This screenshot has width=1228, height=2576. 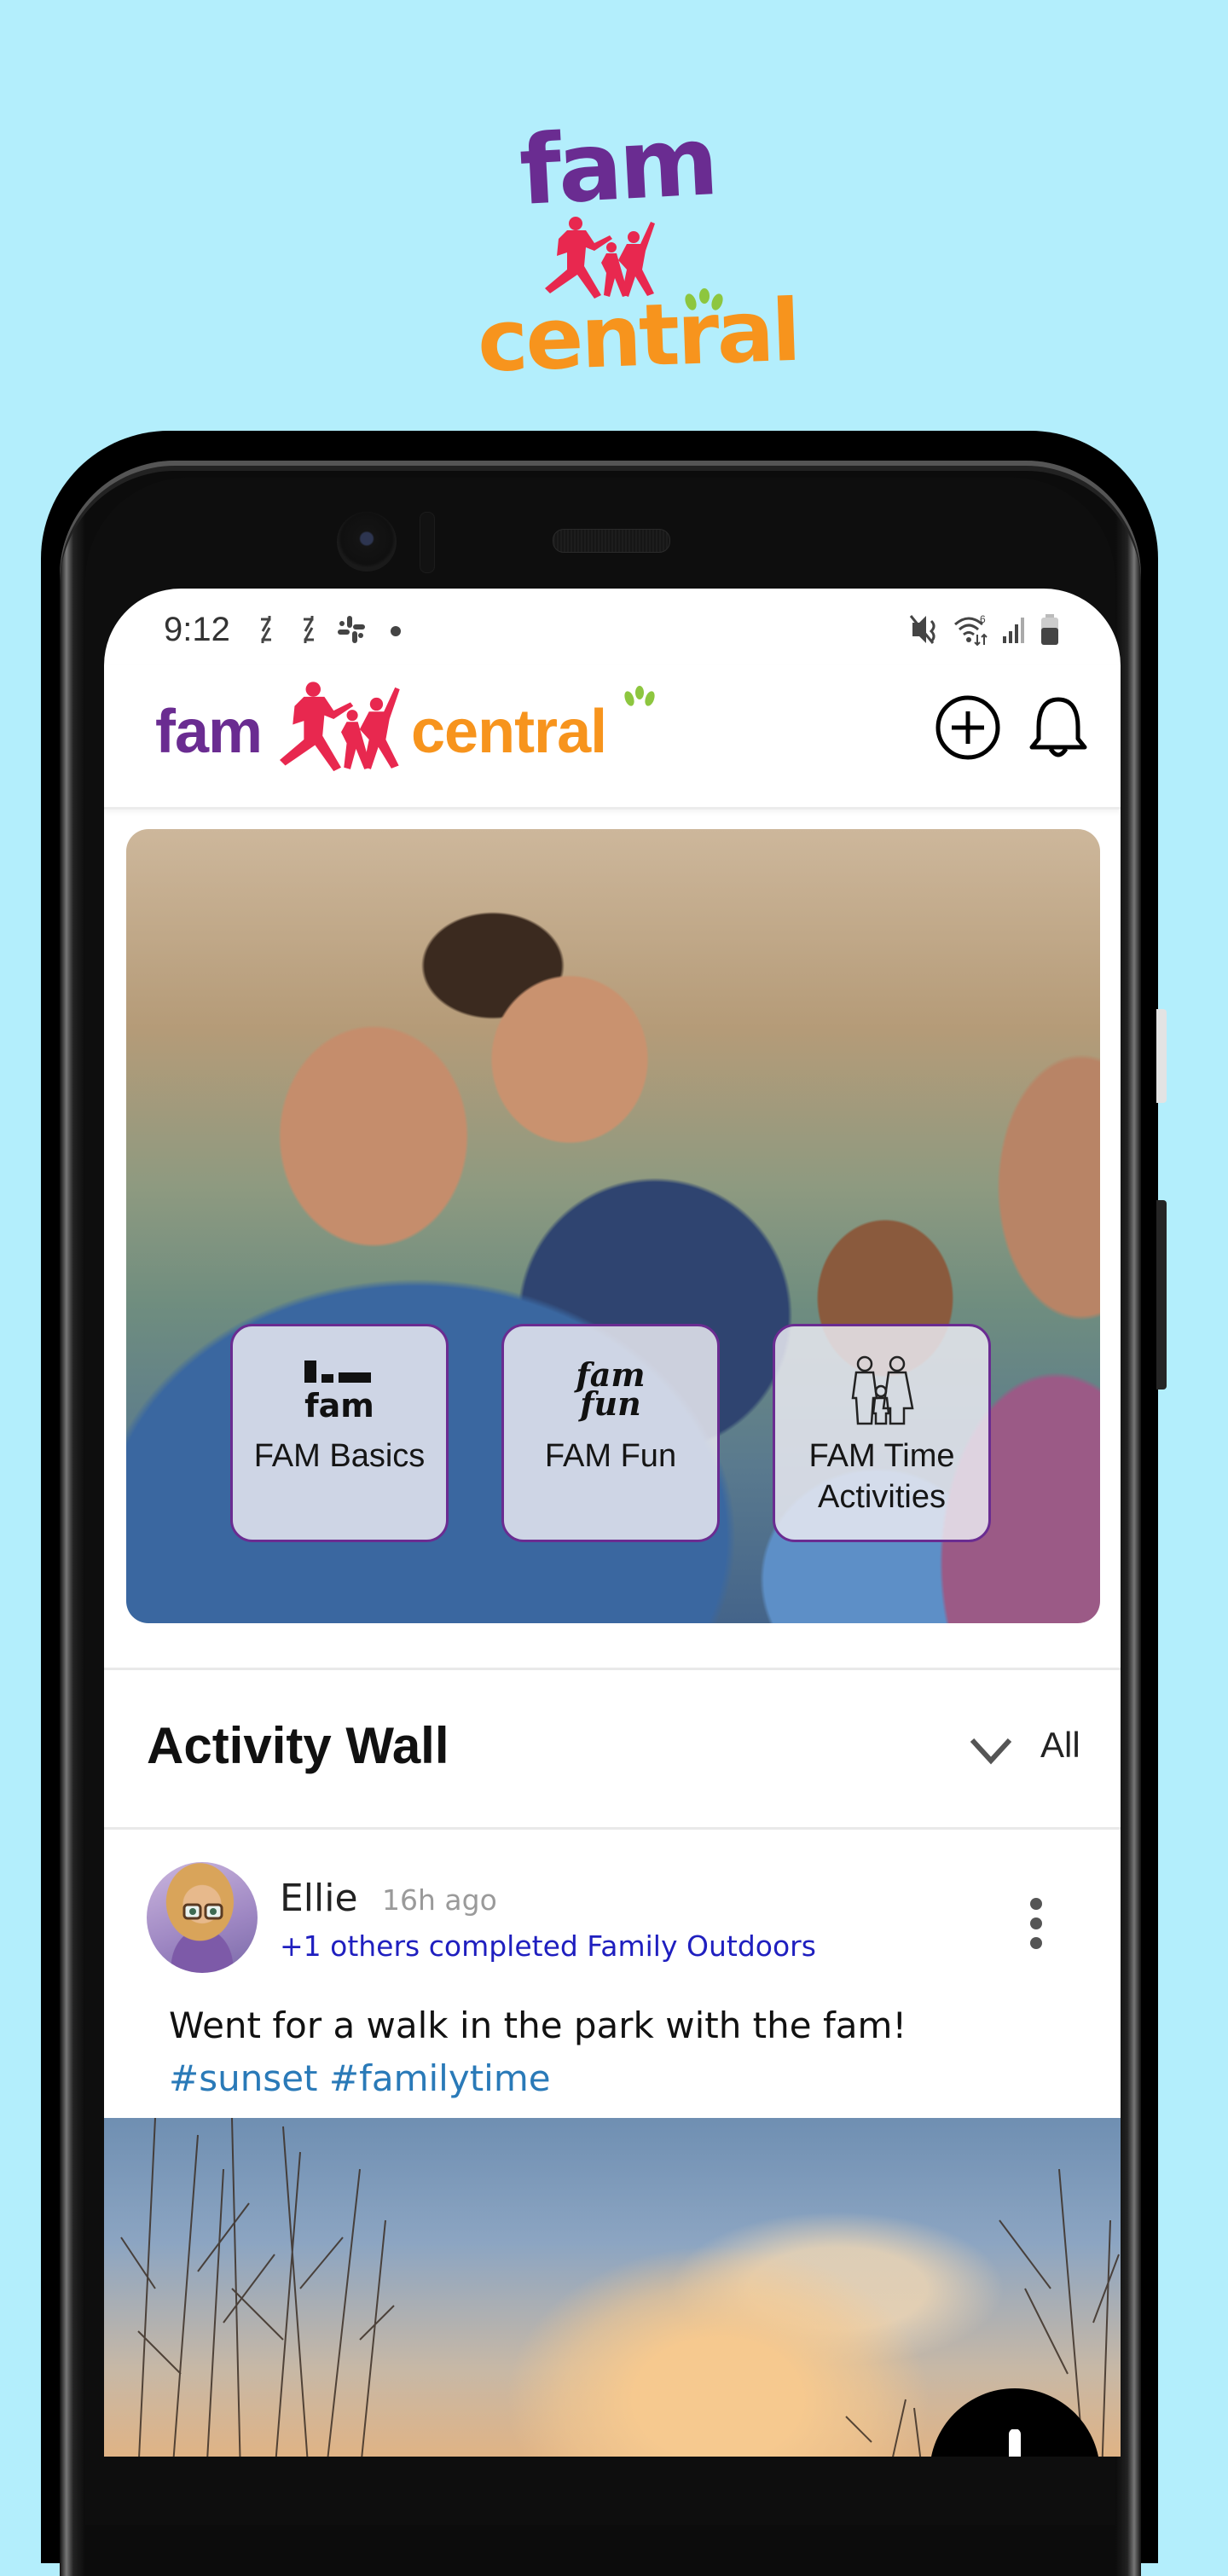 I want to click on bell-icon, so click(x=1058, y=727).